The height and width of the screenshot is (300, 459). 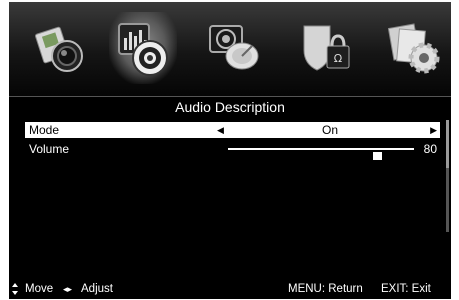 What do you see at coordinates (230, 107) in the screenshot?
I see `page-title: Audio Description` at bounding box center [230, 107].